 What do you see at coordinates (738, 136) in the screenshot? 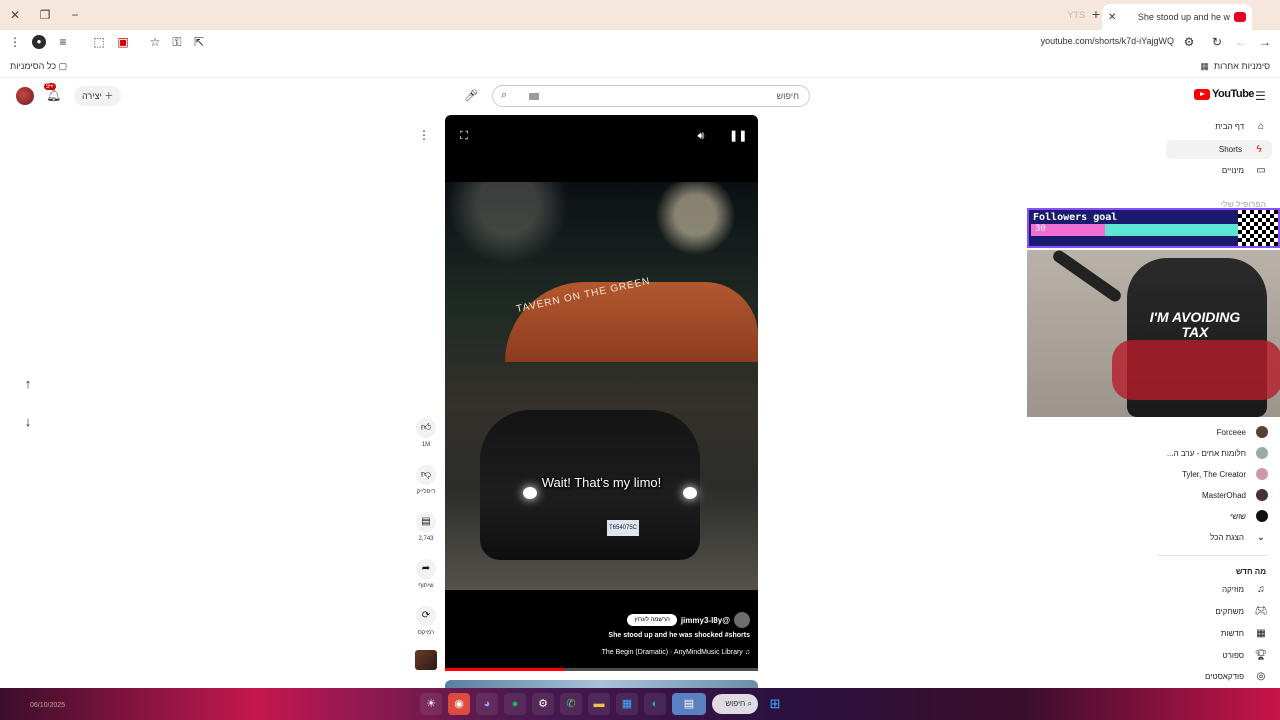
I see `pause-icon: ❚❚` at bounding box center [738, 136].